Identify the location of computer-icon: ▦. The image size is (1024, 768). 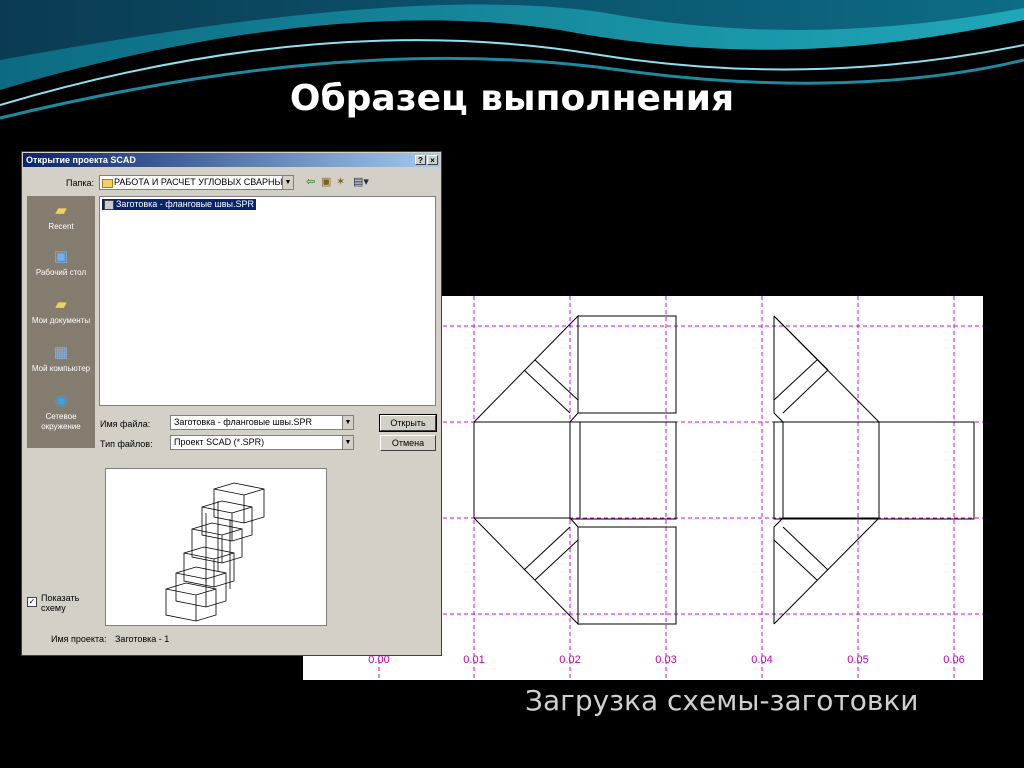
(61, 352).